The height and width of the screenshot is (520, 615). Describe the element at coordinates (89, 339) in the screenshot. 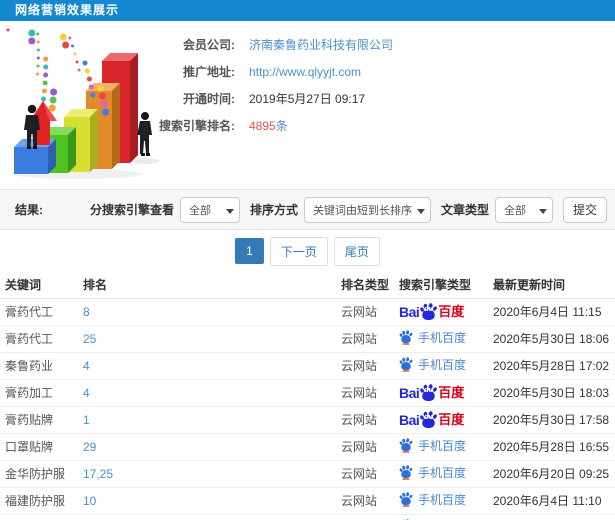

I see `rank-link: 25` at that location.